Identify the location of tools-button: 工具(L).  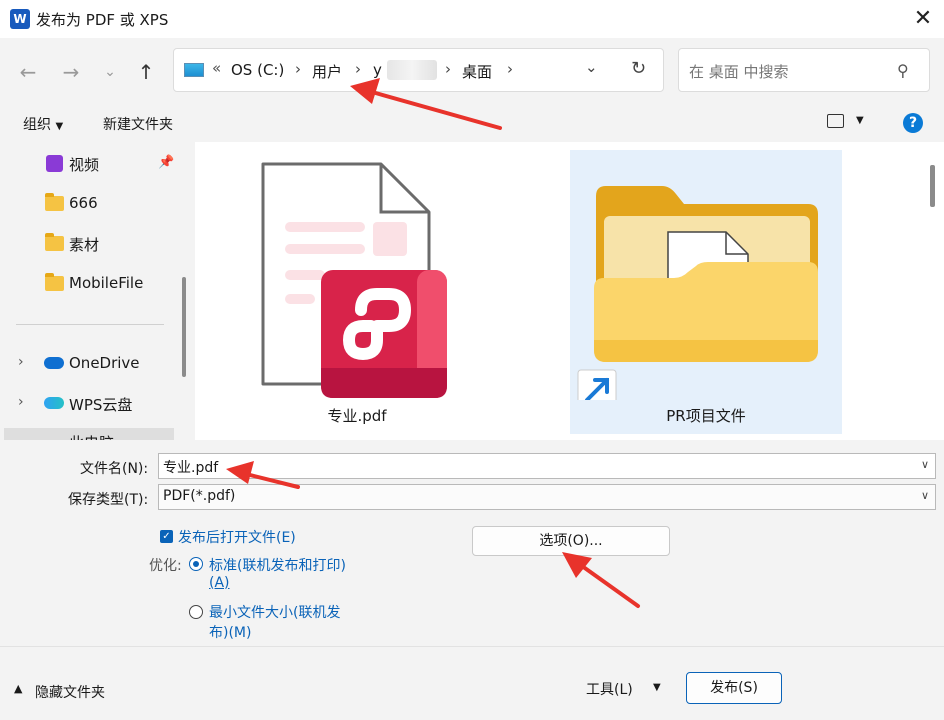
(609, 689).